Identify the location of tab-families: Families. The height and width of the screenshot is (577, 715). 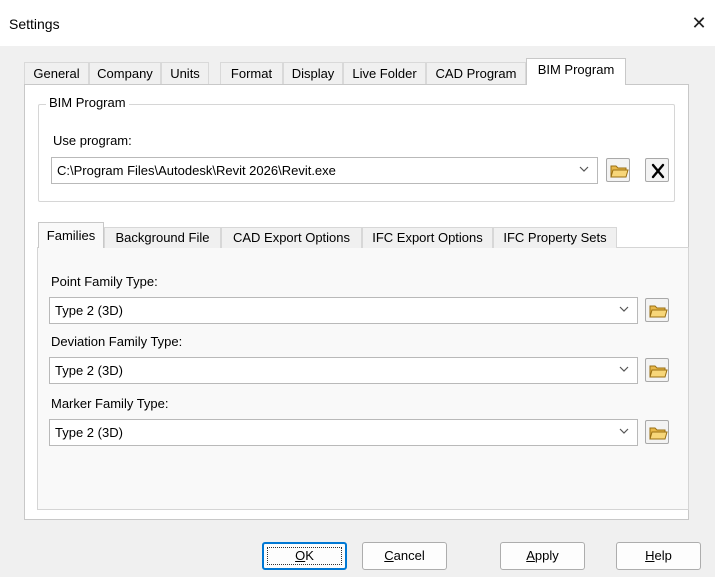
(71, 235).